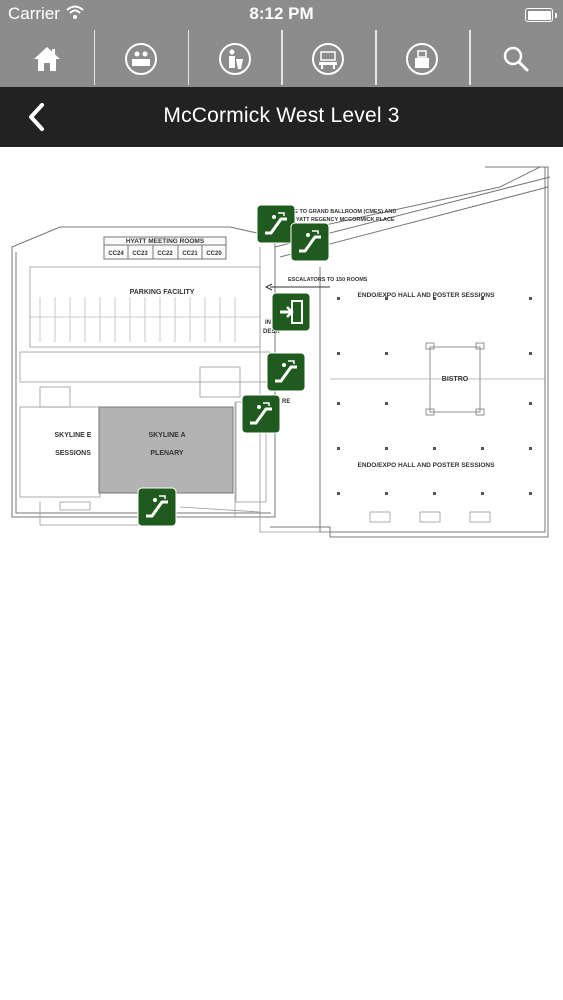 This screenshot has width=563, height=1000. I want to click on home-icon, so click(47, 59).